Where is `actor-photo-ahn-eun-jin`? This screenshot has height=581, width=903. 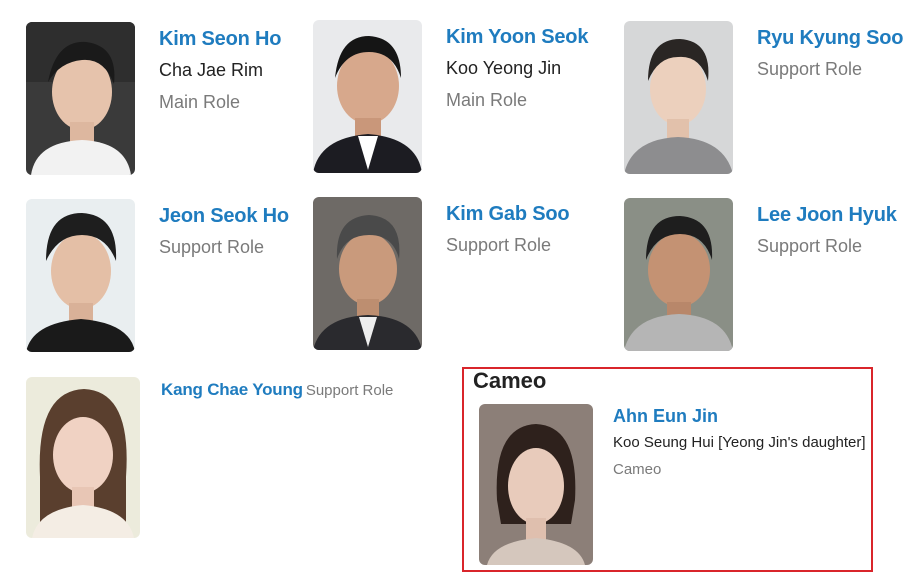 actor-photo-ahn-eun-jin is located at coordinates (536, 484).